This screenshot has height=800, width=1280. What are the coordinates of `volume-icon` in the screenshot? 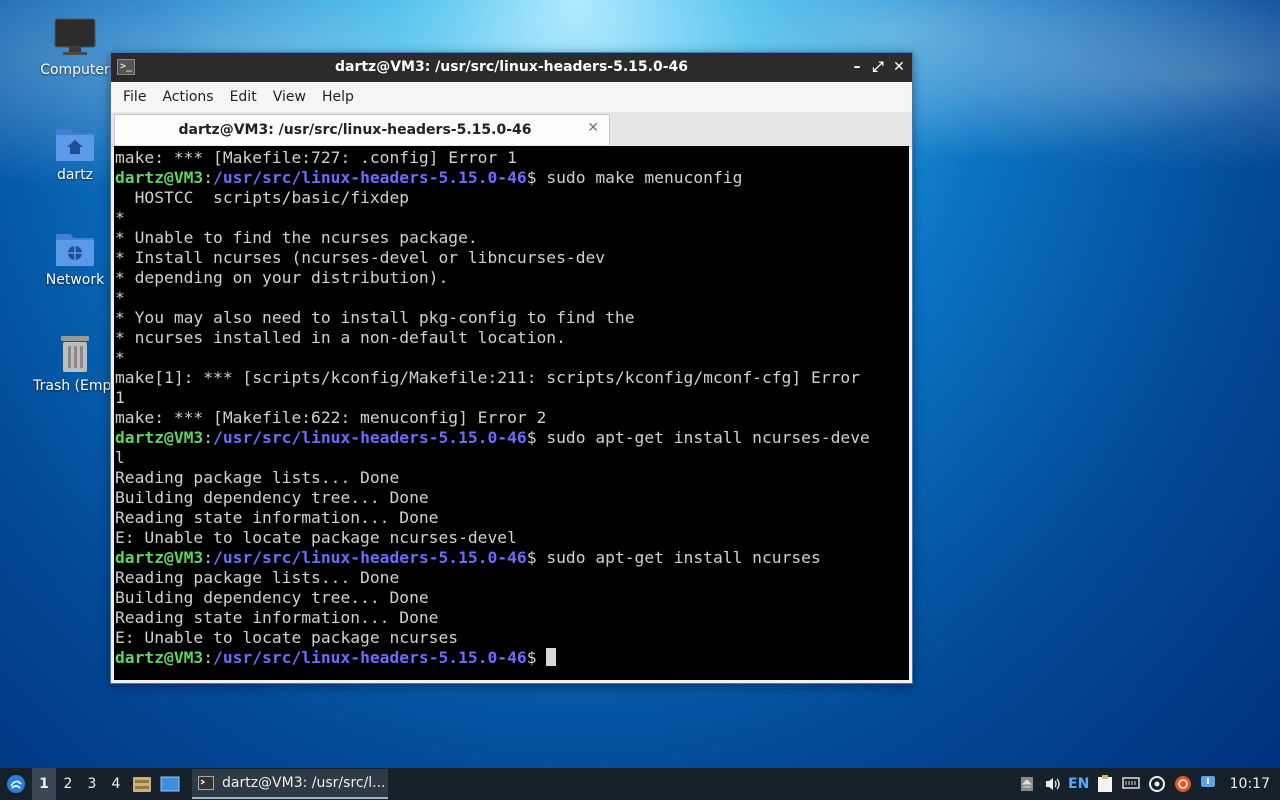 It's located at (1052, 784).